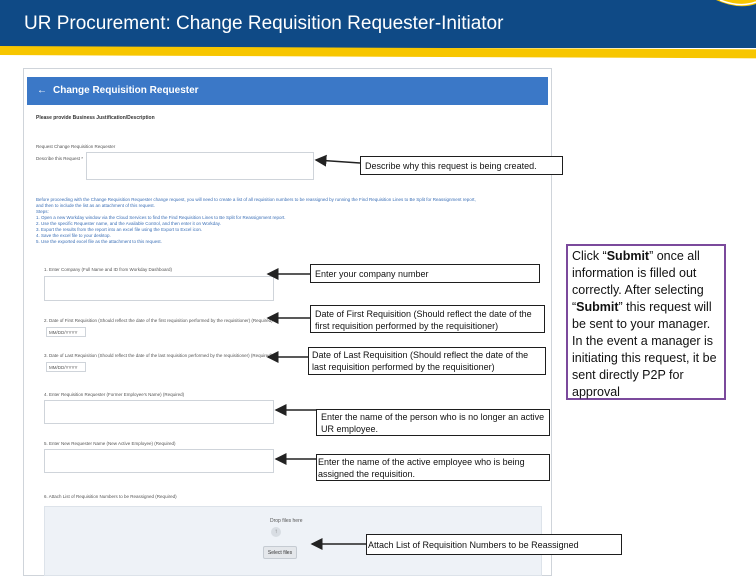 This screenshot has height=576, width=756. Describe the element at coordinates (425, 273) in the screenshot. I see `company-callout: Enter your company number` at that location.